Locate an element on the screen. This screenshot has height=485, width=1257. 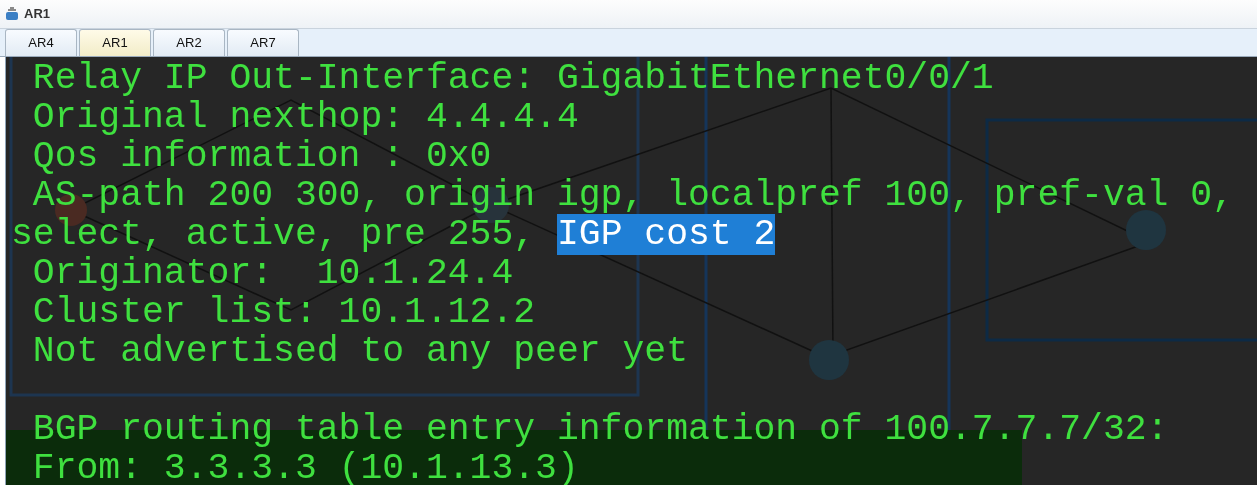
terminal-line: BGP routing table entry information of 100.7.7.7/32: is located at coordinates (600, 429).